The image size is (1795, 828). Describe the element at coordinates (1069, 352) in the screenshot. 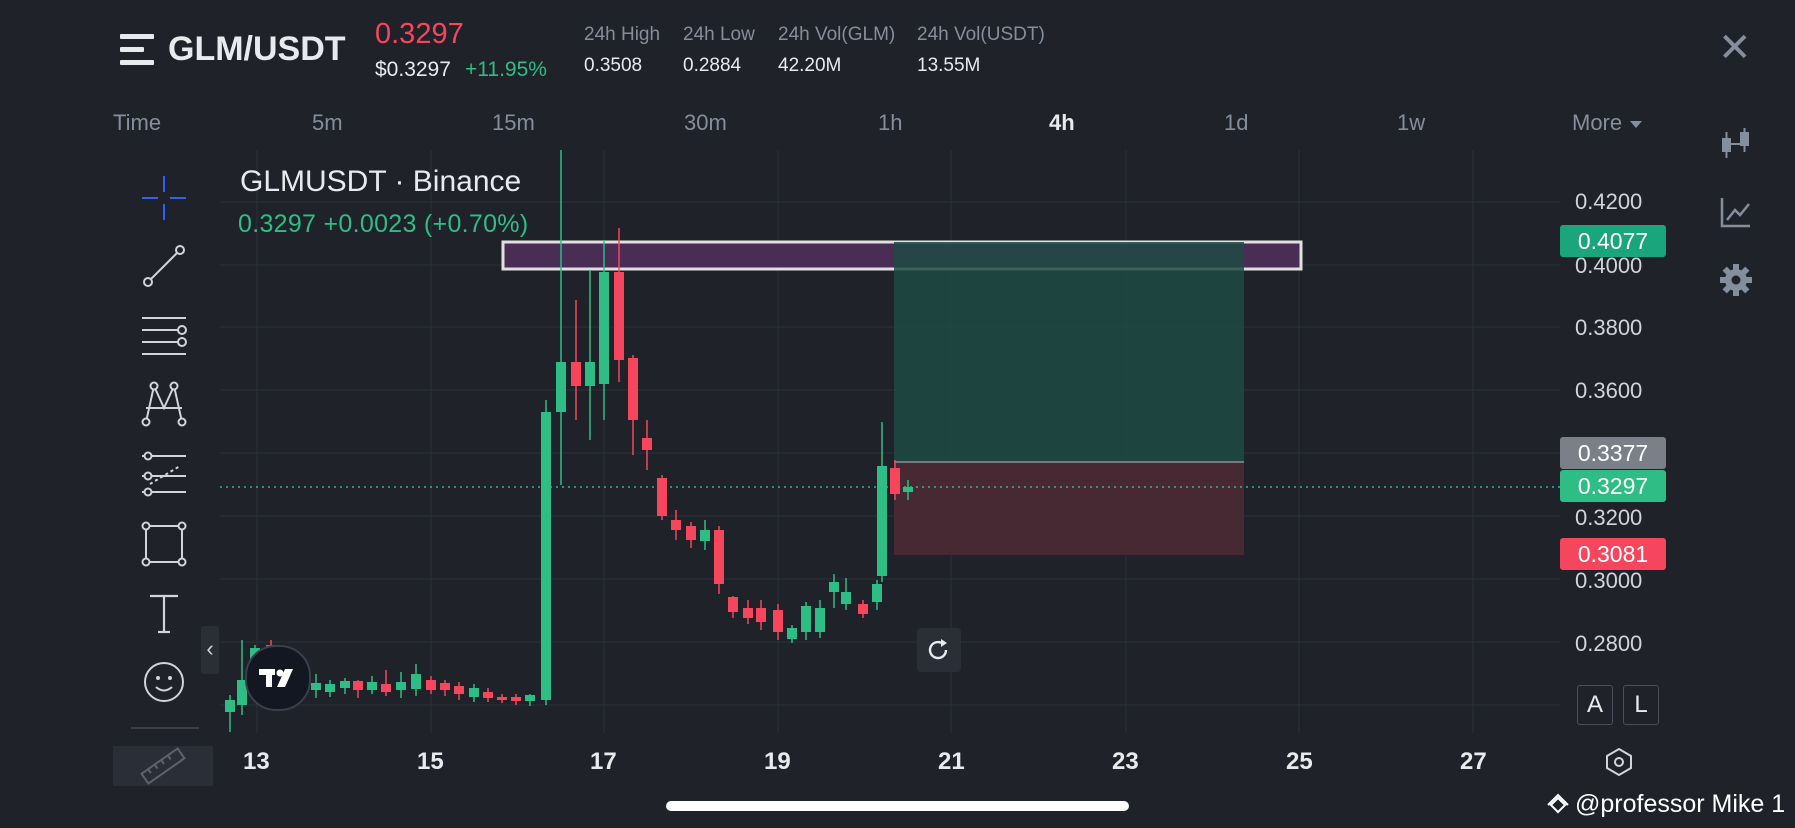

I see `position-profit-zone` at that location.